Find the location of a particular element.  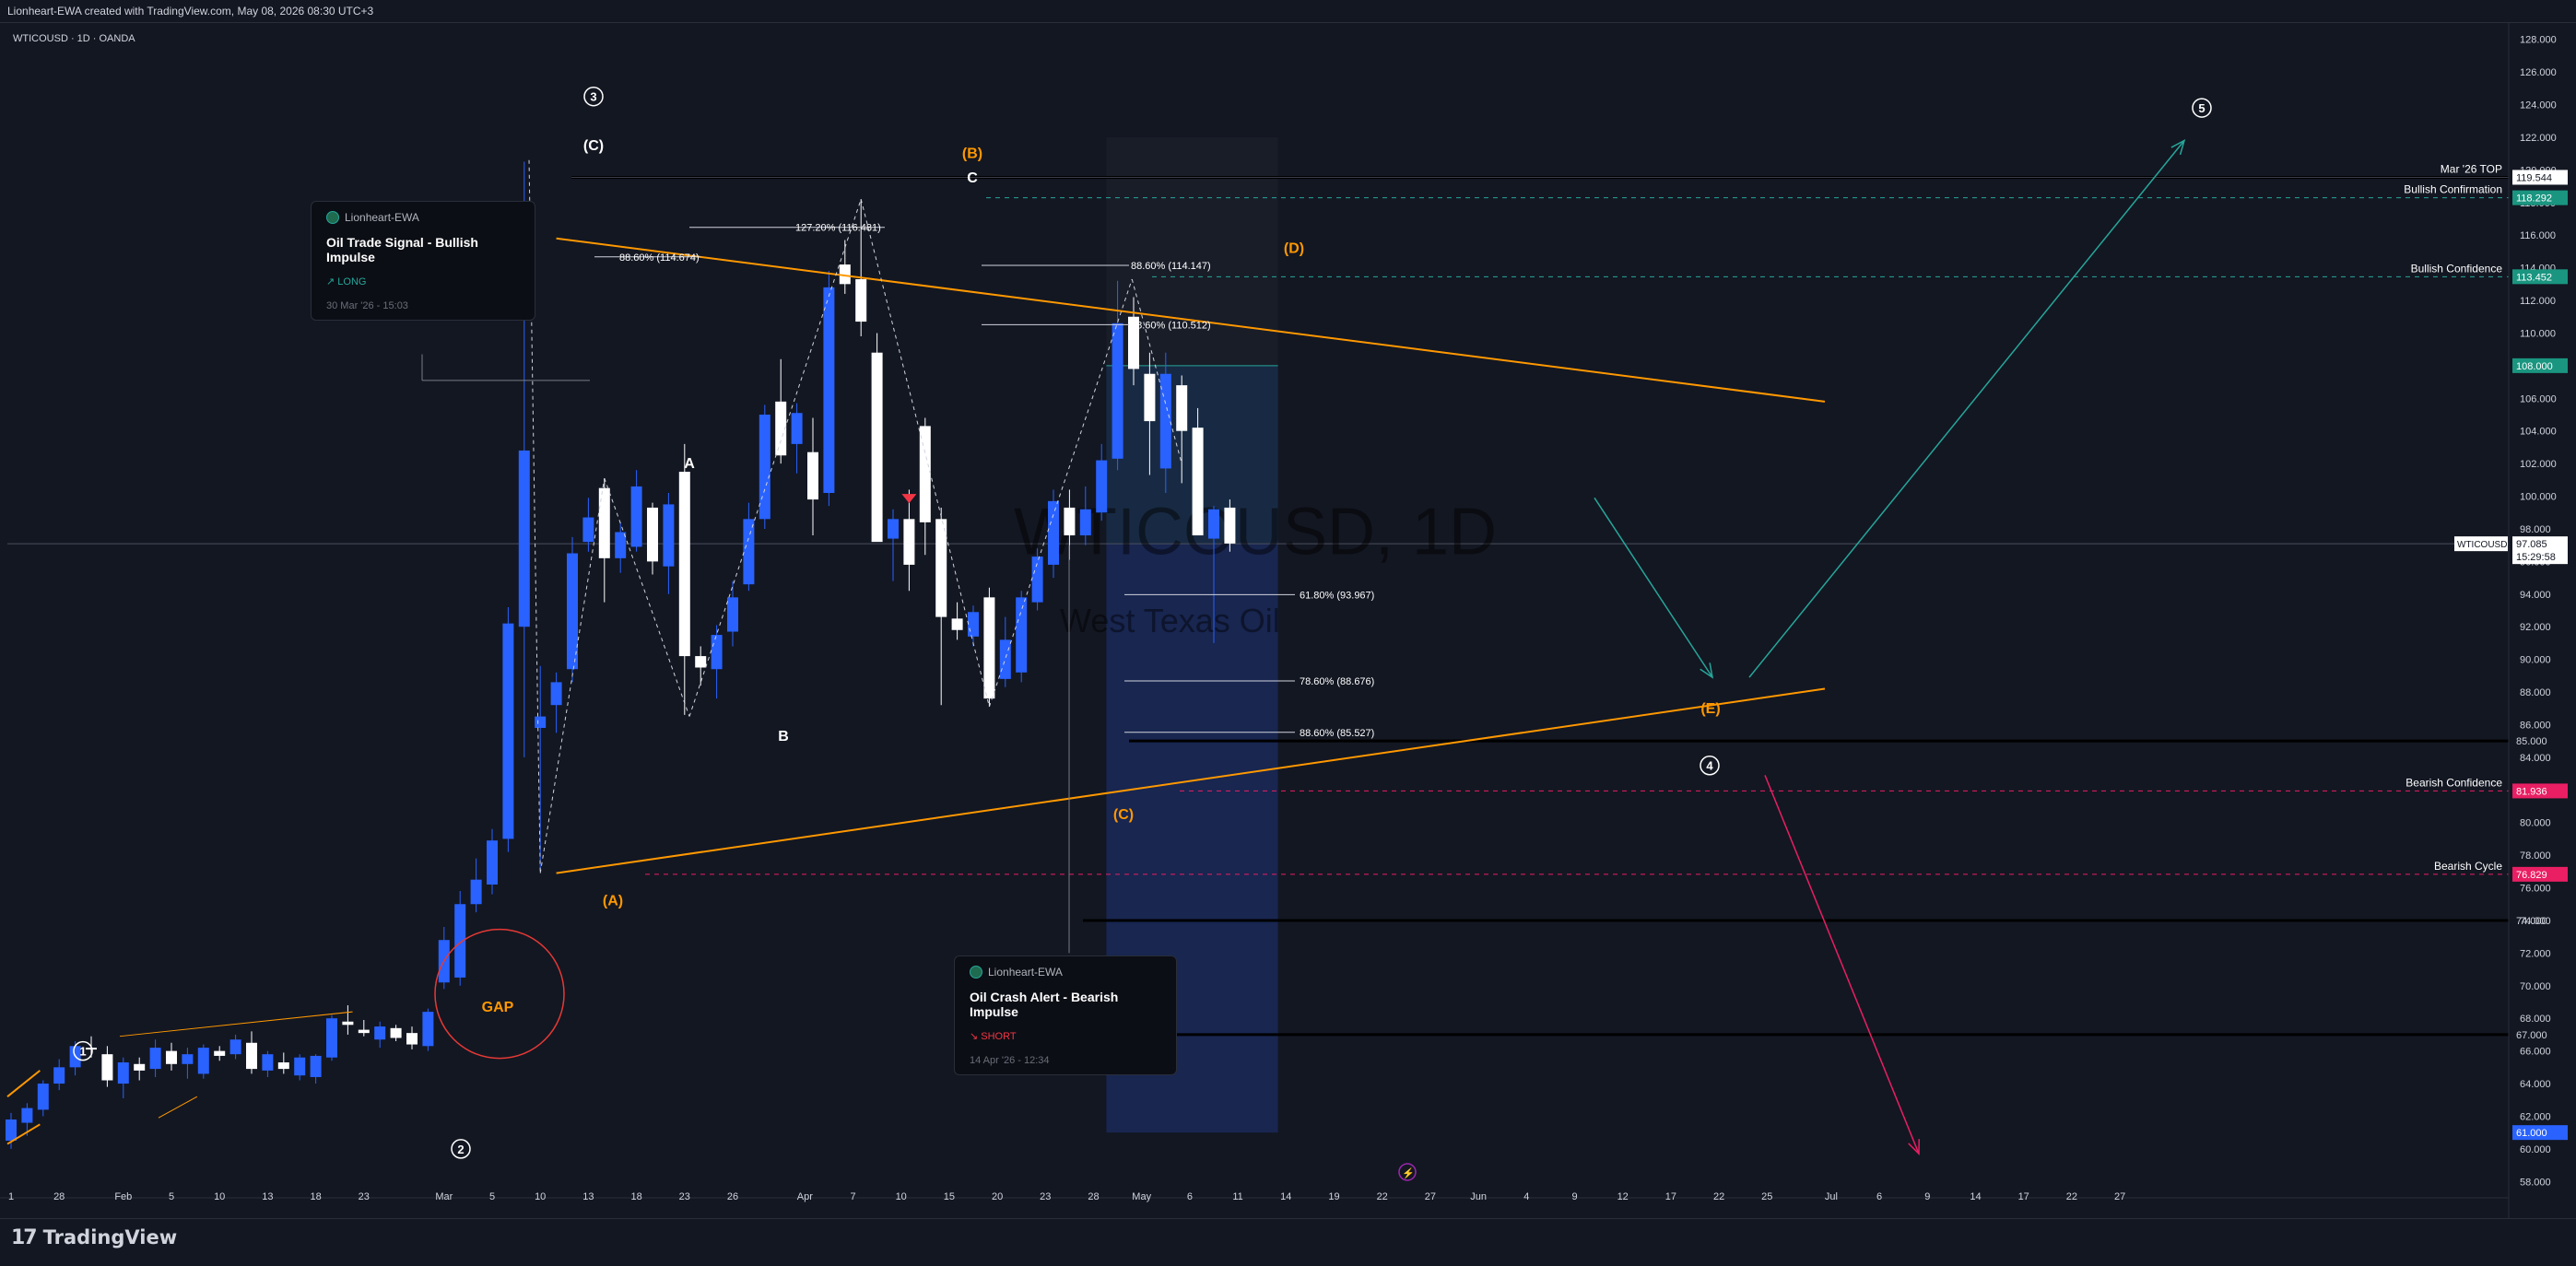

time-tick-label: 9 is located at coordinates (1927, 1197).